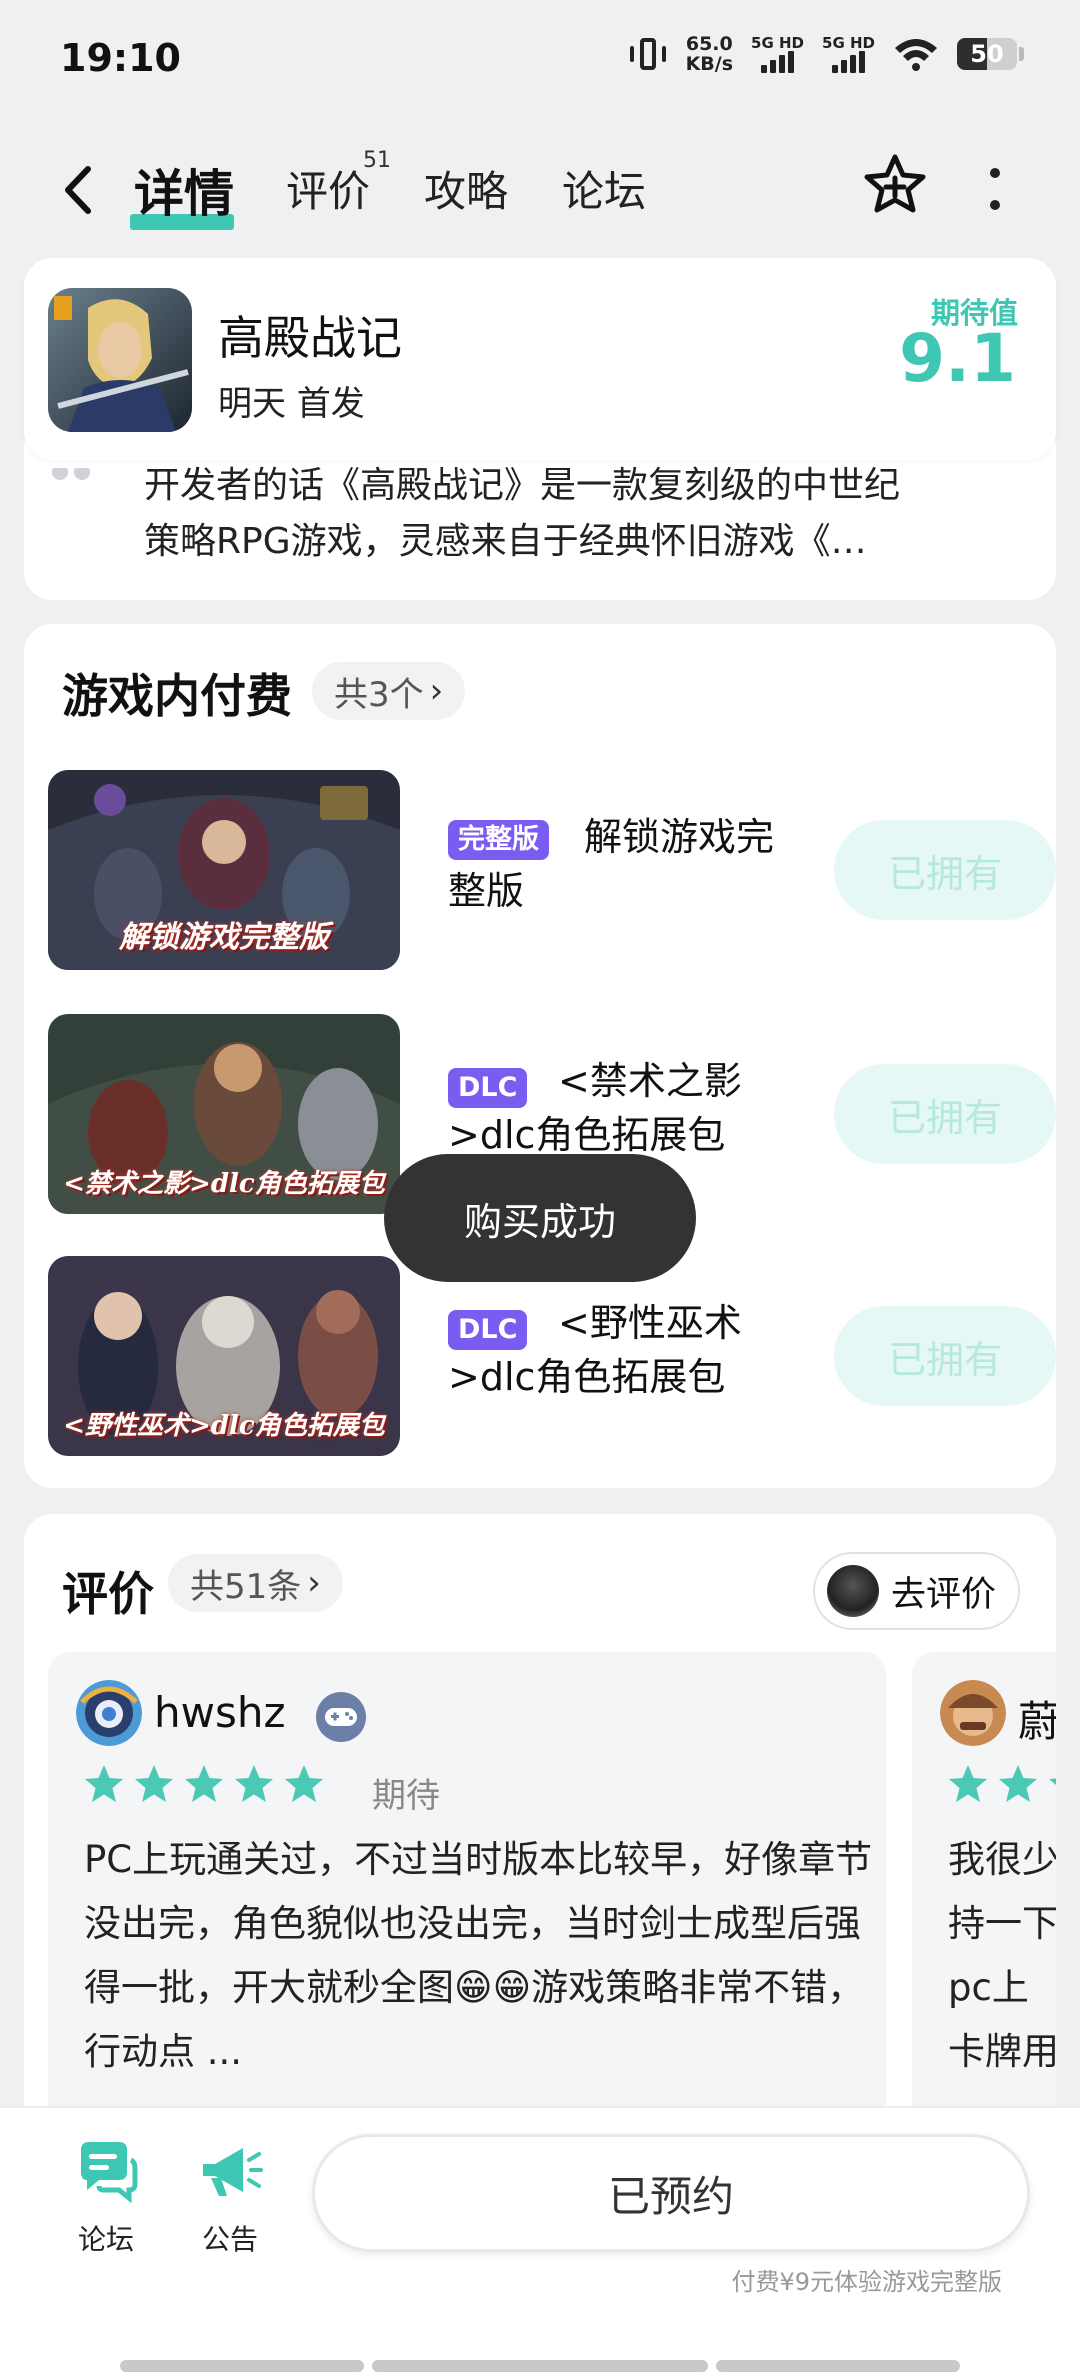 The image size is (1080, 2376). I want to click on bottom-nav-notice: 公告, so click(230, 2198).